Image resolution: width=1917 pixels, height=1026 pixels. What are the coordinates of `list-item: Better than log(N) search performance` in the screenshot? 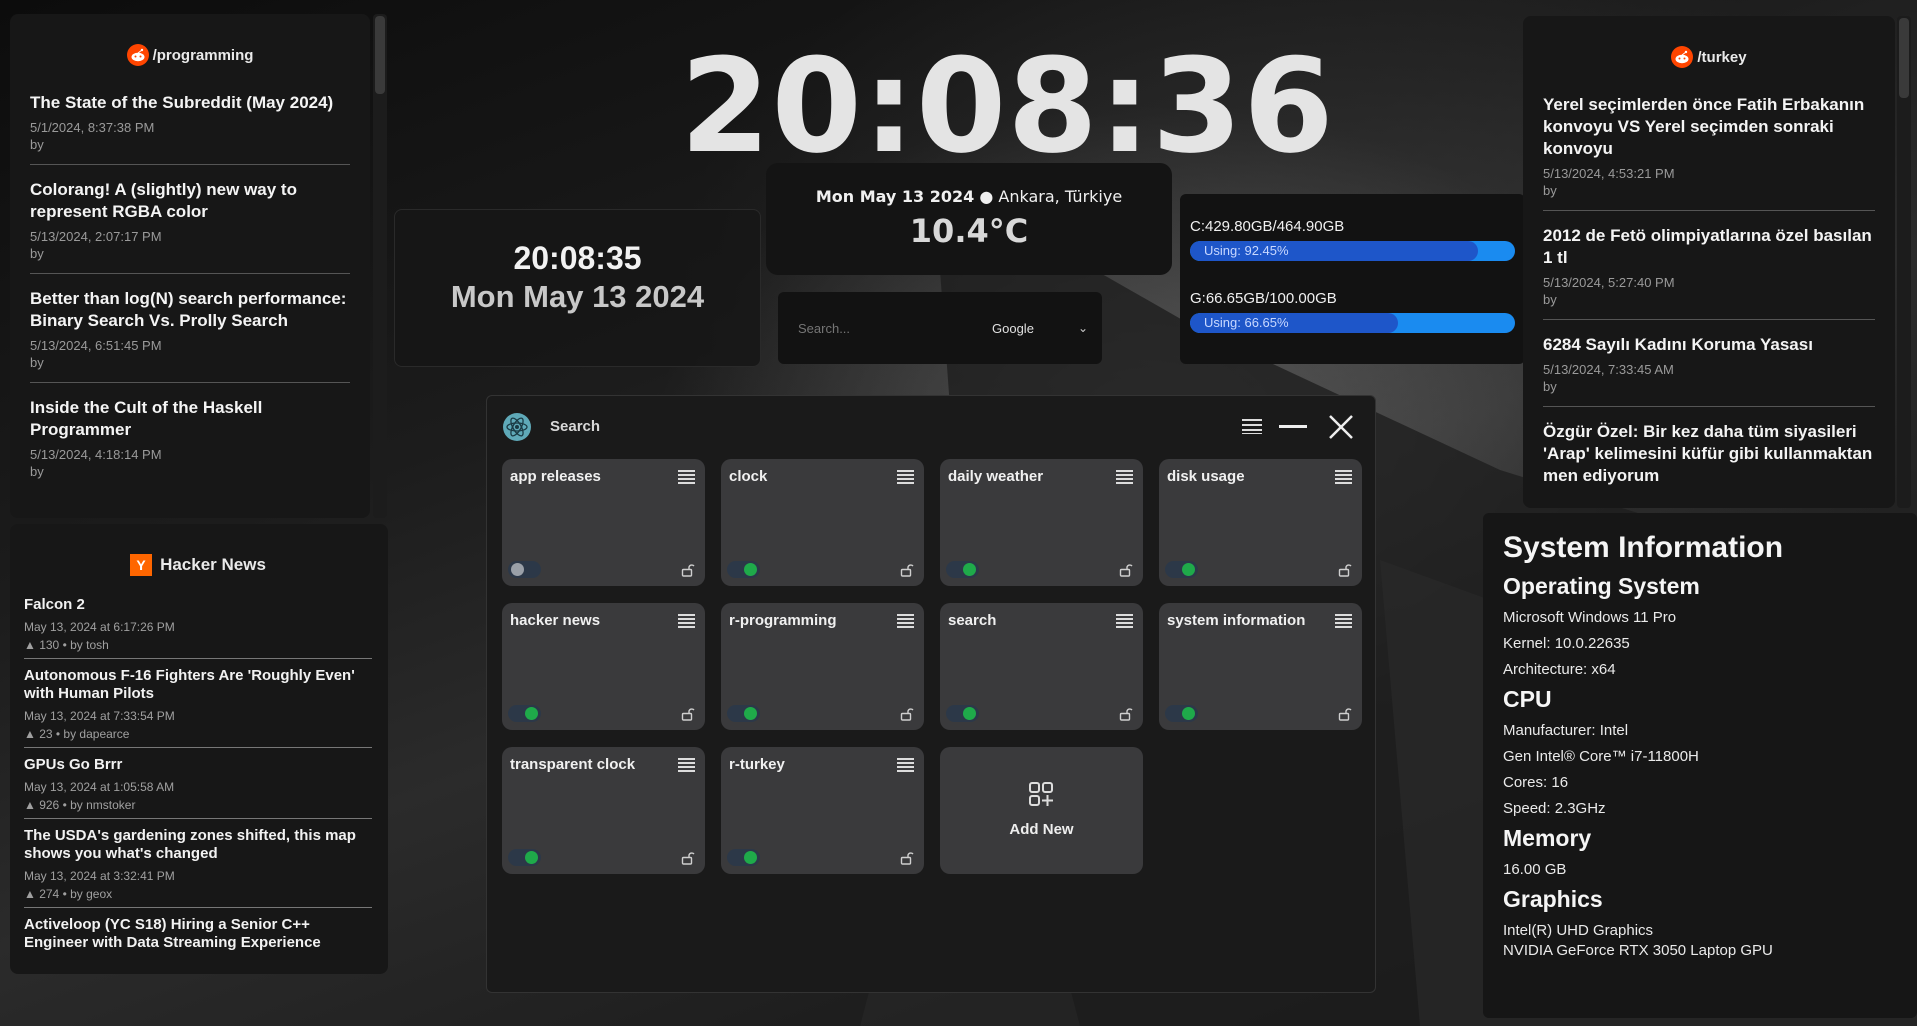 It's located at (190, 328).